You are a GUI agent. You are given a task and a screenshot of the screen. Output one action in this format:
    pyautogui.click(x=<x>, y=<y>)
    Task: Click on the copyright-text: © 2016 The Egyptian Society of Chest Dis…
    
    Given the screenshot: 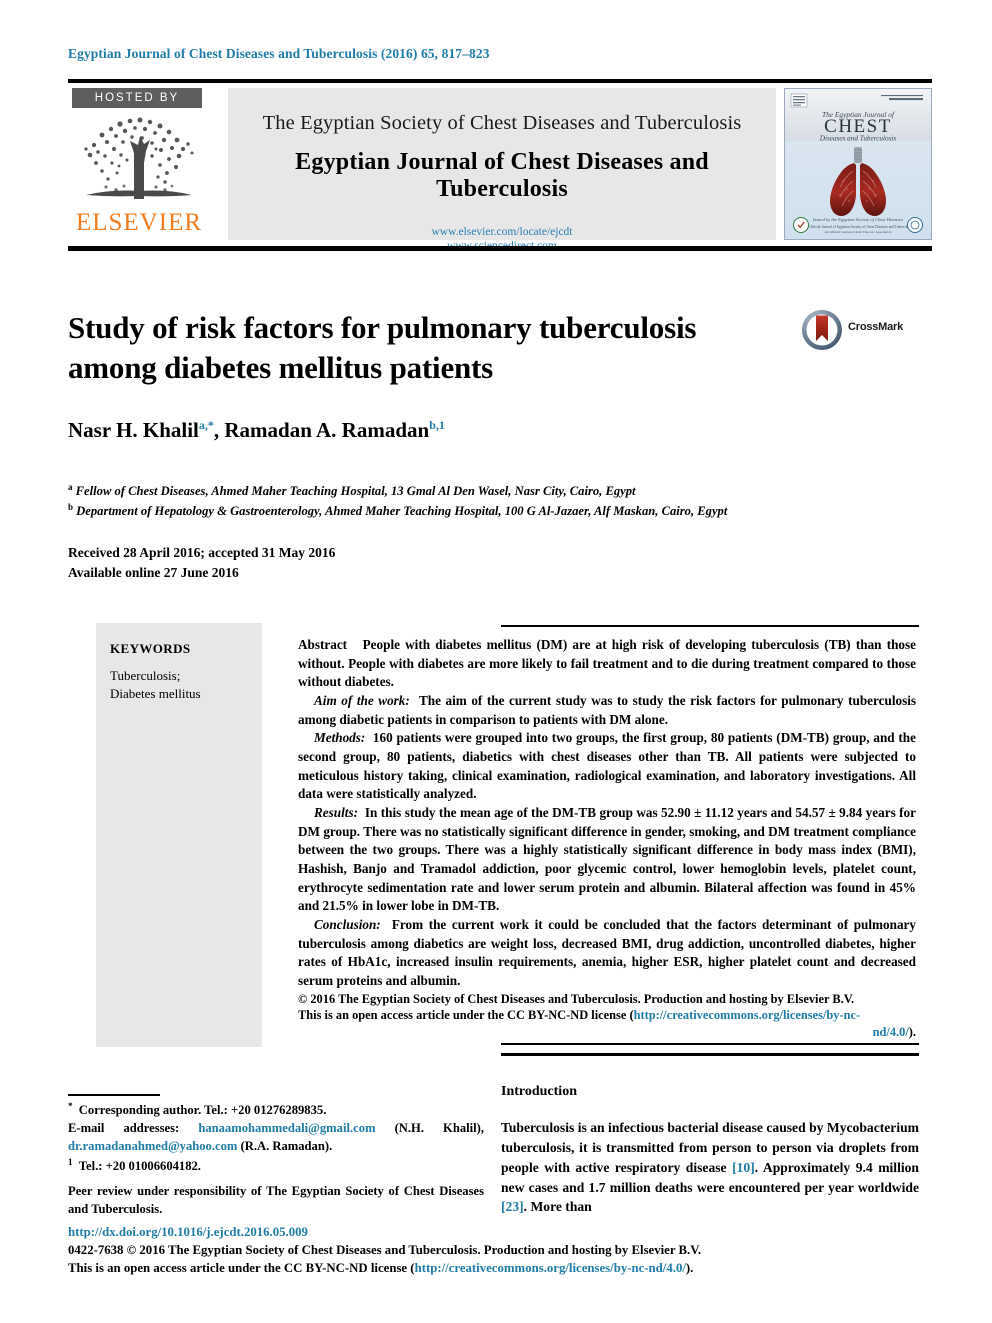 What is the action you would take?
    pyautogui.click(x=576, y=998)
    